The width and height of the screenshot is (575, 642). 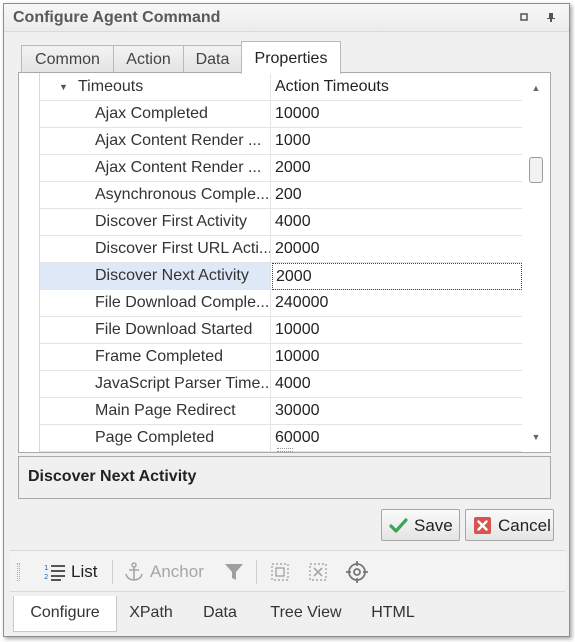 What do you see at coordinates (134, 575) in the screenshot?
I see `anchor-icon` at bounding box center [134, 575].